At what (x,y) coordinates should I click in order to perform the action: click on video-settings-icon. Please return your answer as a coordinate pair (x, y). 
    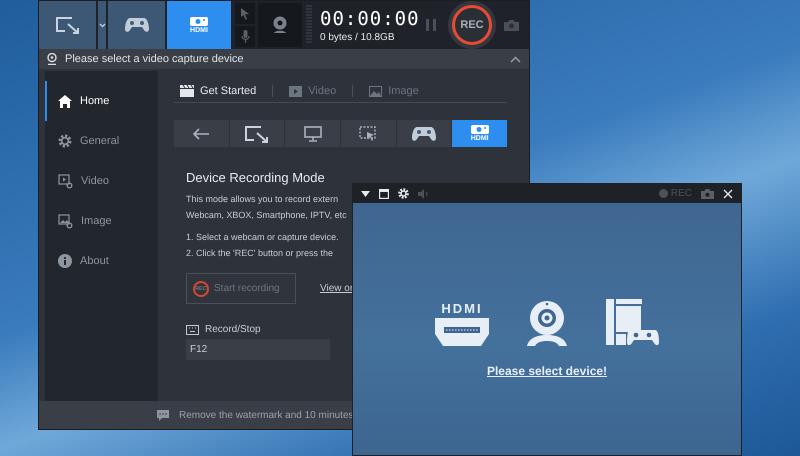
    Looking at the image, I should click on (65, 181).